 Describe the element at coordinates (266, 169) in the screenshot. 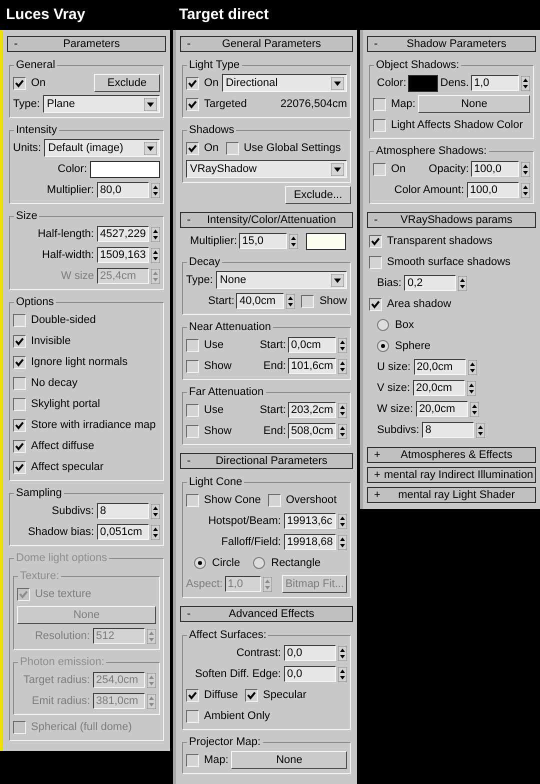

I see `dropdown: VRayShadow` at that location.